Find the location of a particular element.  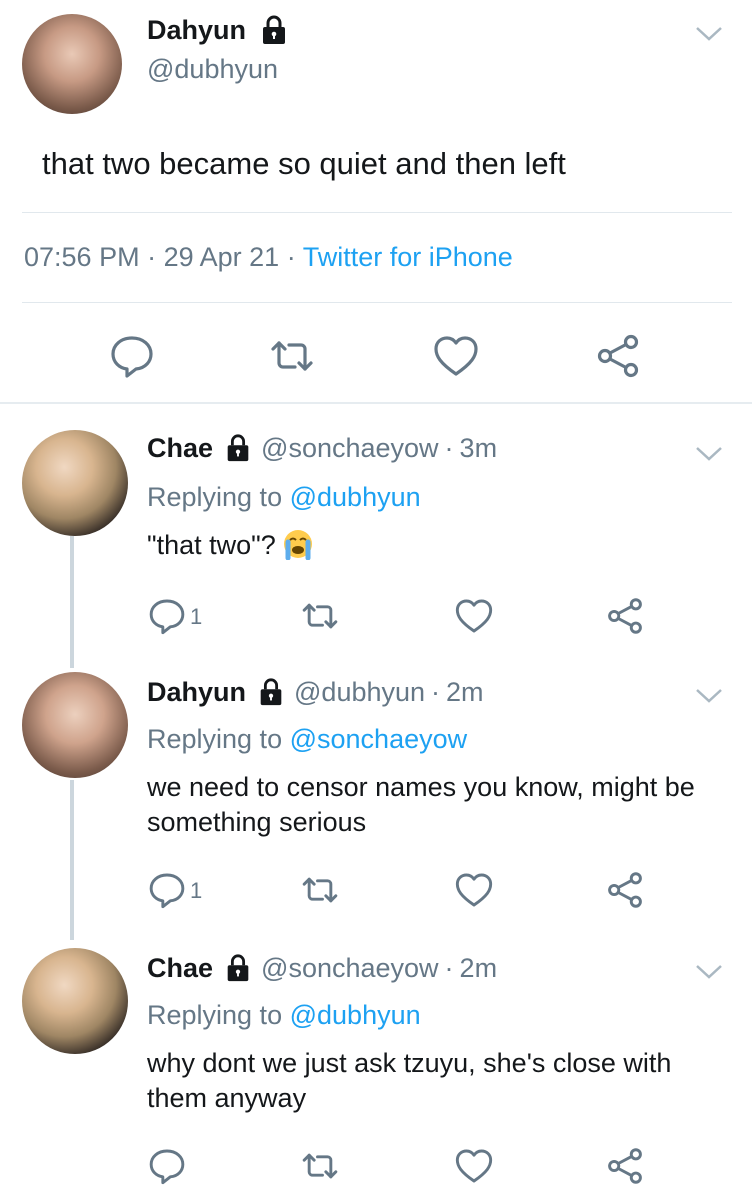

replying-to-link: @sonchaeyow is located at coordinates (379, 739).